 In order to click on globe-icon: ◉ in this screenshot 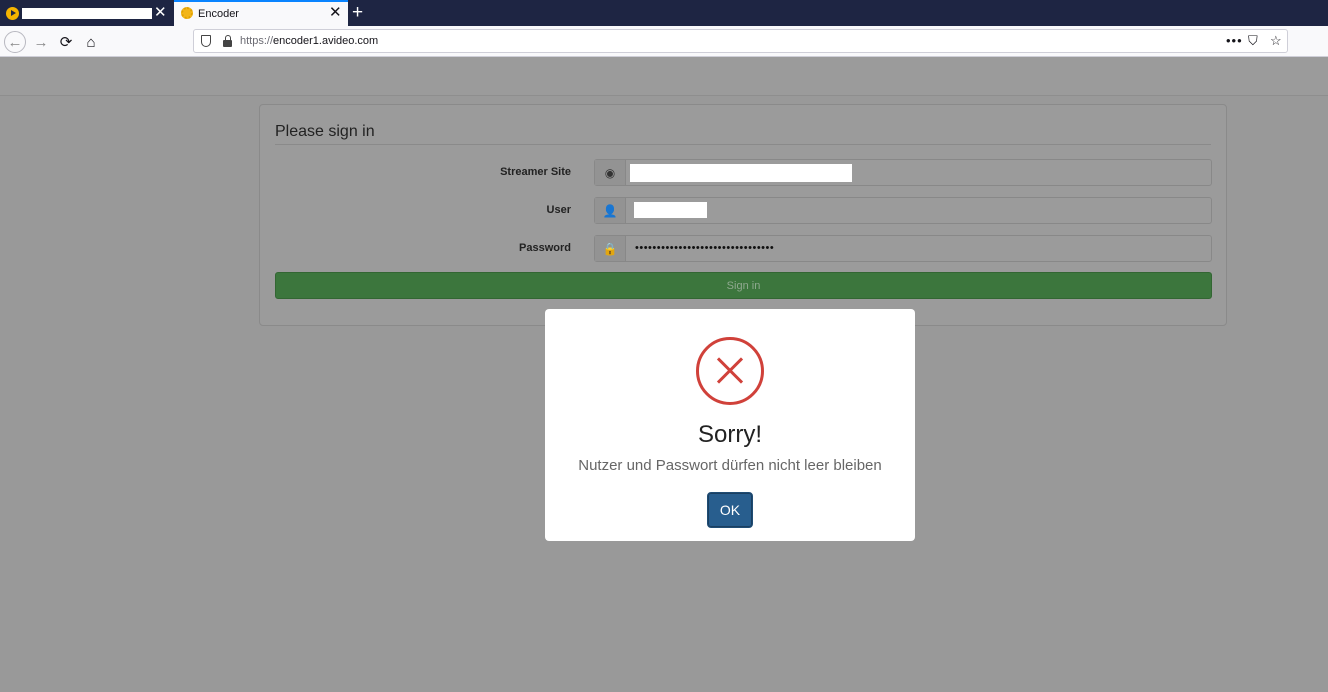, I will do `click(610, 172)`.